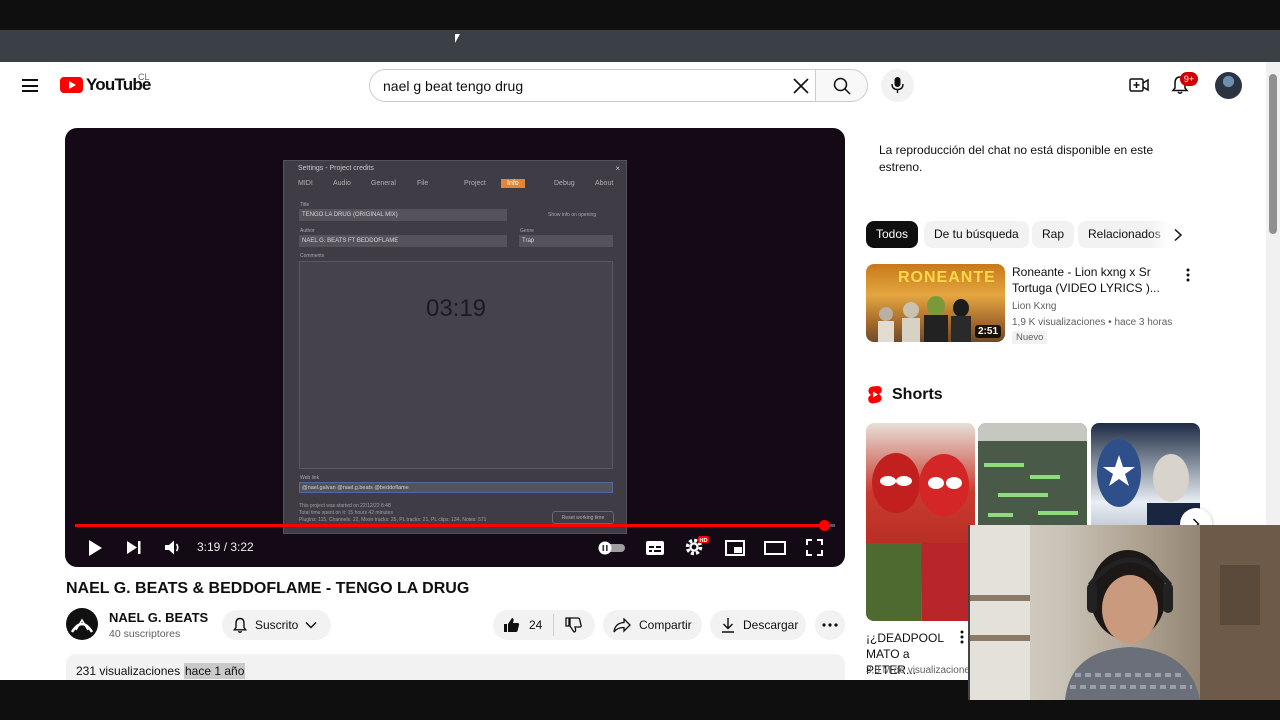 The width and height of the screenshot is (1280, 720). Describe the element at coordinates (383, 183) in the screenshot. I see `fl-tab: General` at that location.